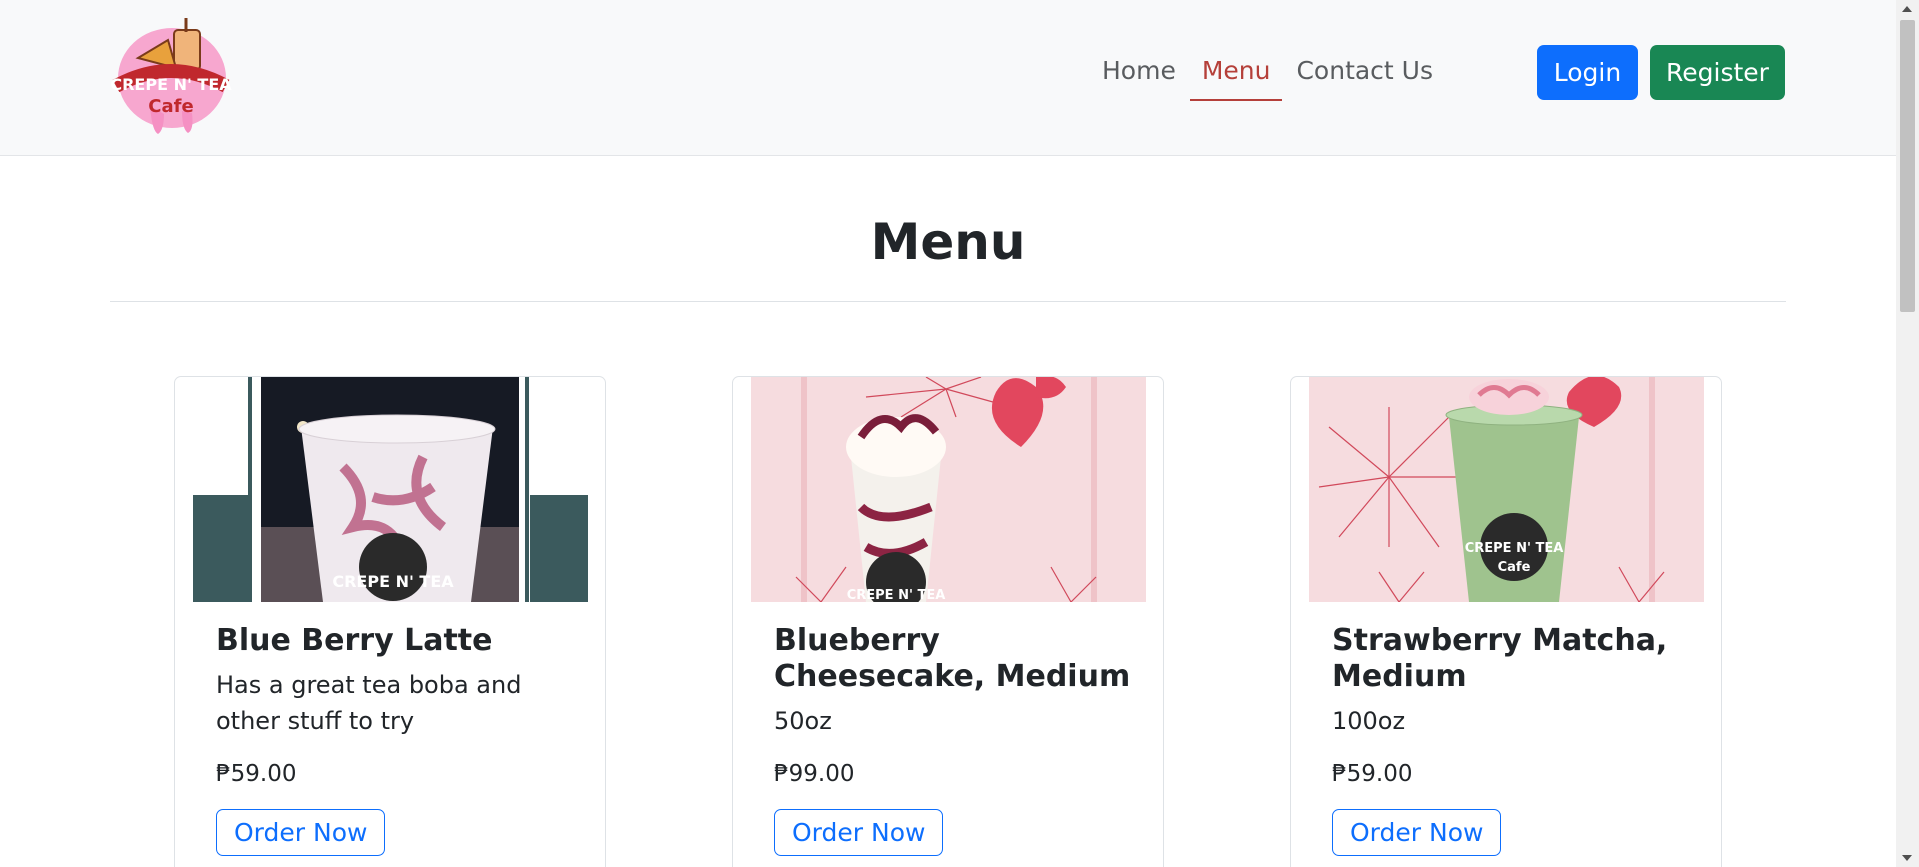 The image size is (1919, 867). What do you see at coordinates (803, 721) in the screenshot?
I see `product-description: 50oz` at bounding box center [803, 721].